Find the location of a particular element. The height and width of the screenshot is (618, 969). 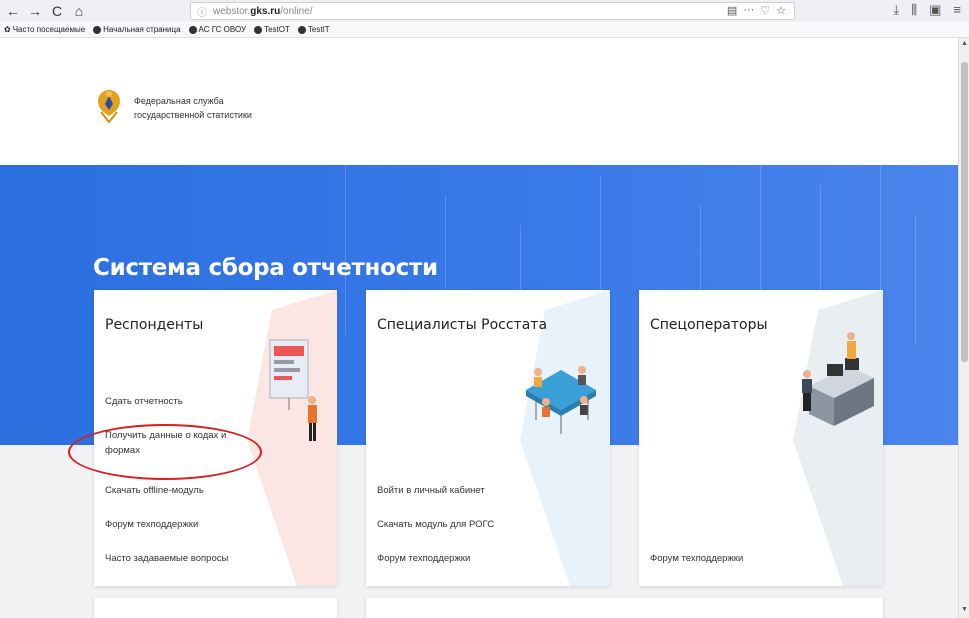

link-get-codes-forms: Получить данные о кодах и формах is located at coordinates (180, 443).